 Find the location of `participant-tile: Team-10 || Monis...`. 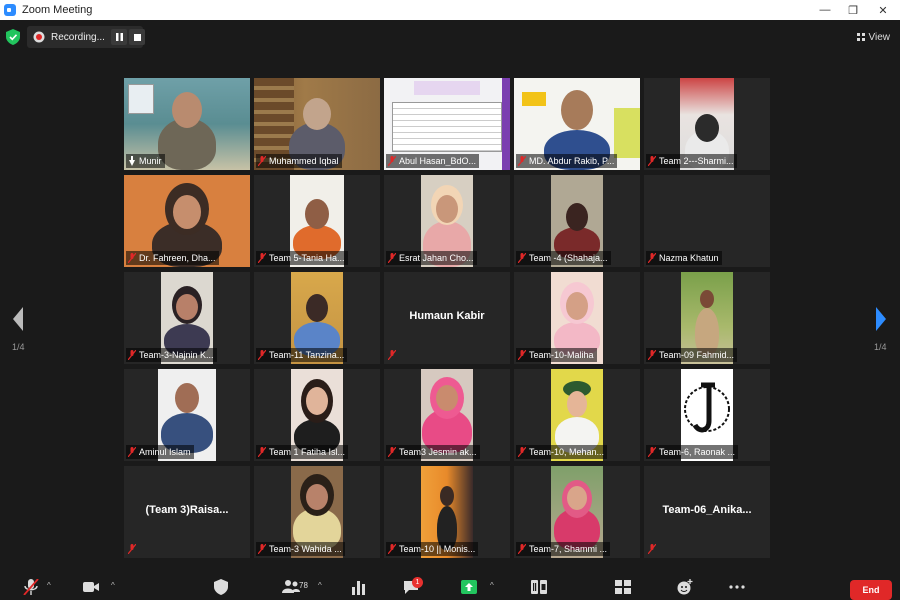

participant-tile: Team-10 || Monis... is located at coordinates (447, 512).